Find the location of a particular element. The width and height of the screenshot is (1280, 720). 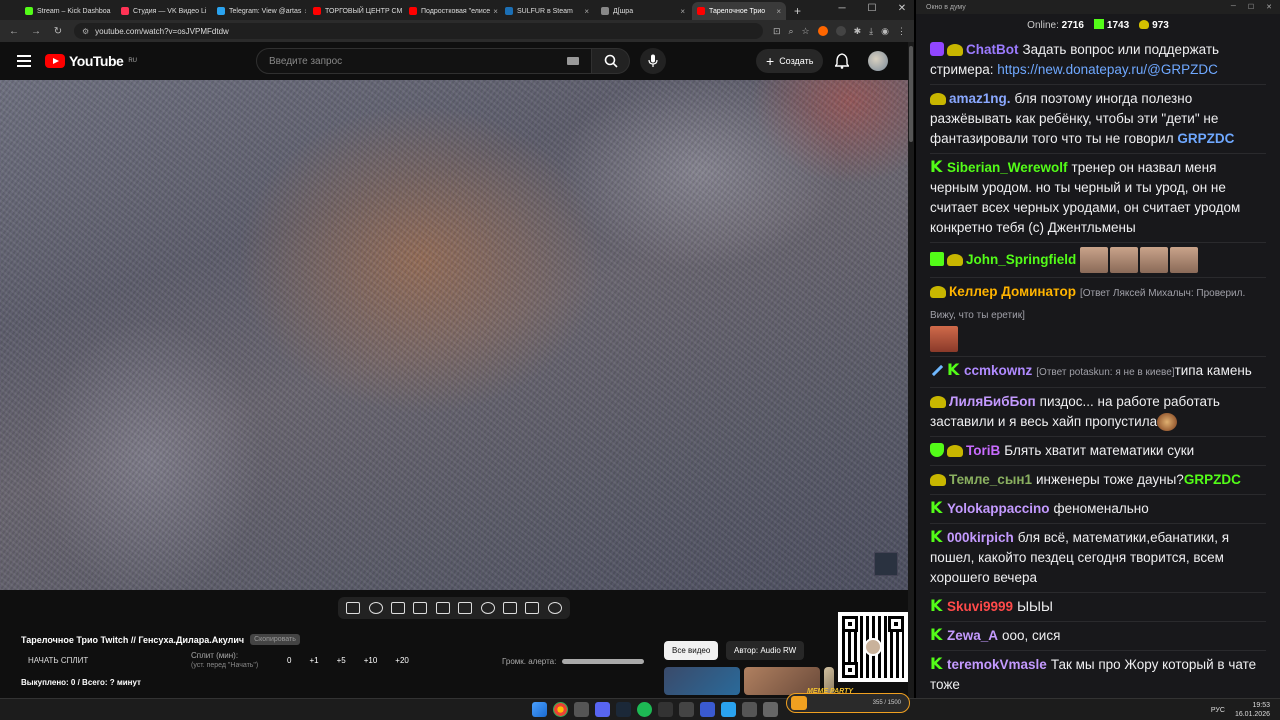

forward-icon: → is located at coordinates (36, 31).